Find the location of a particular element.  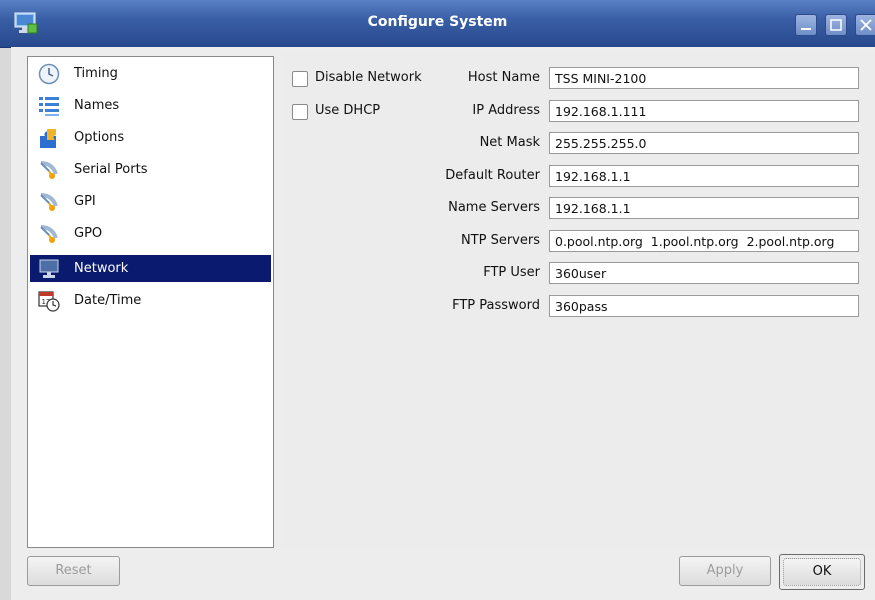

ok-button-label: OK is located at coordinates (822, 571).